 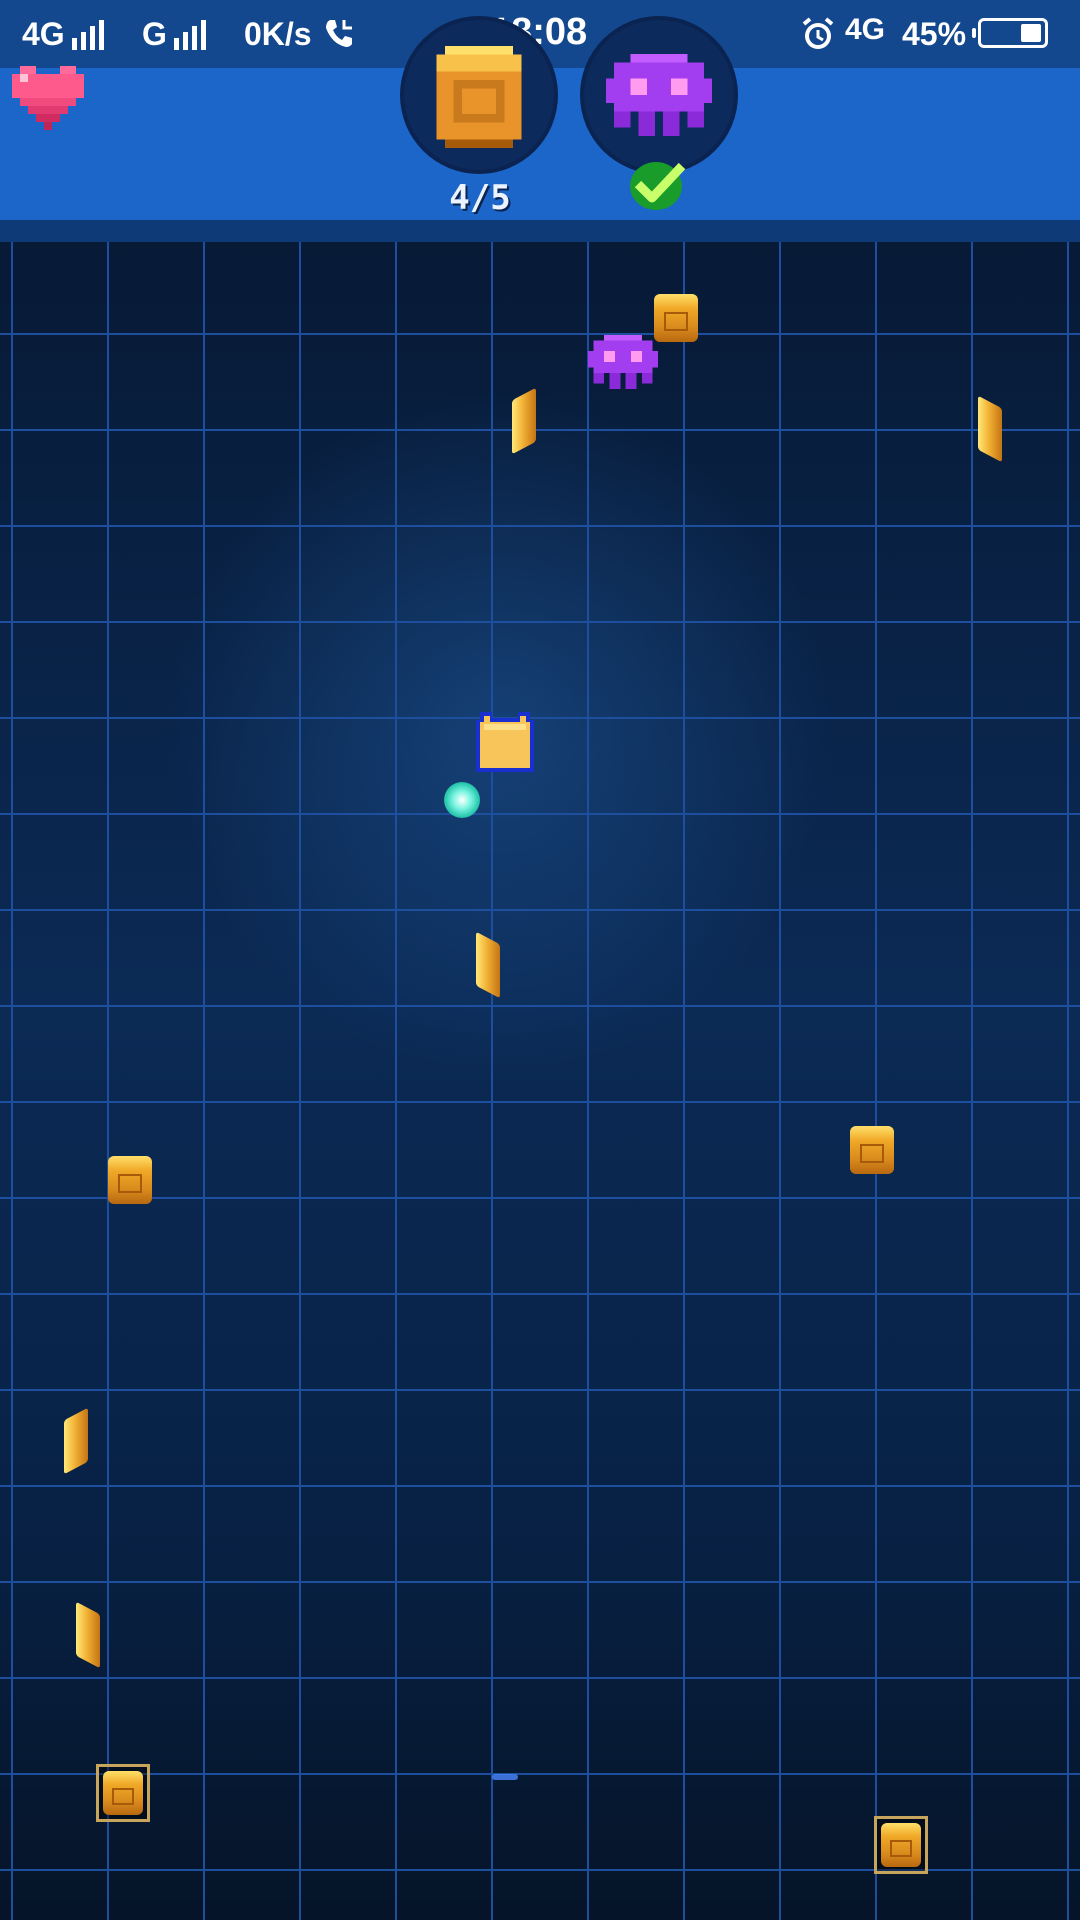 What do you see at coordinates (623, 362) in the screenshot?
I see `purple-ghost-enemy` at bounding box center [623, 362].